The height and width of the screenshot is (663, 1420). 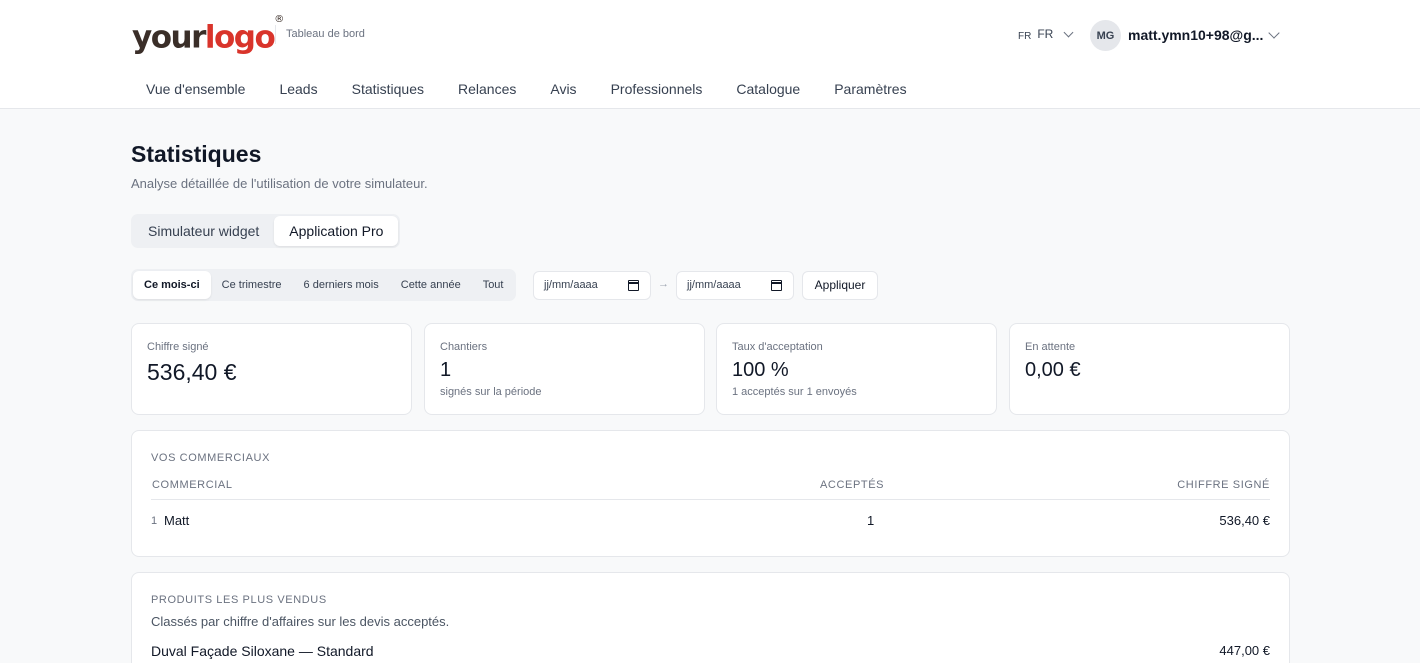 What do you see at coordinates (325, 34) in the screenshot?
I see `section-name: Tableau de bord` at bounding box center [325, 34].